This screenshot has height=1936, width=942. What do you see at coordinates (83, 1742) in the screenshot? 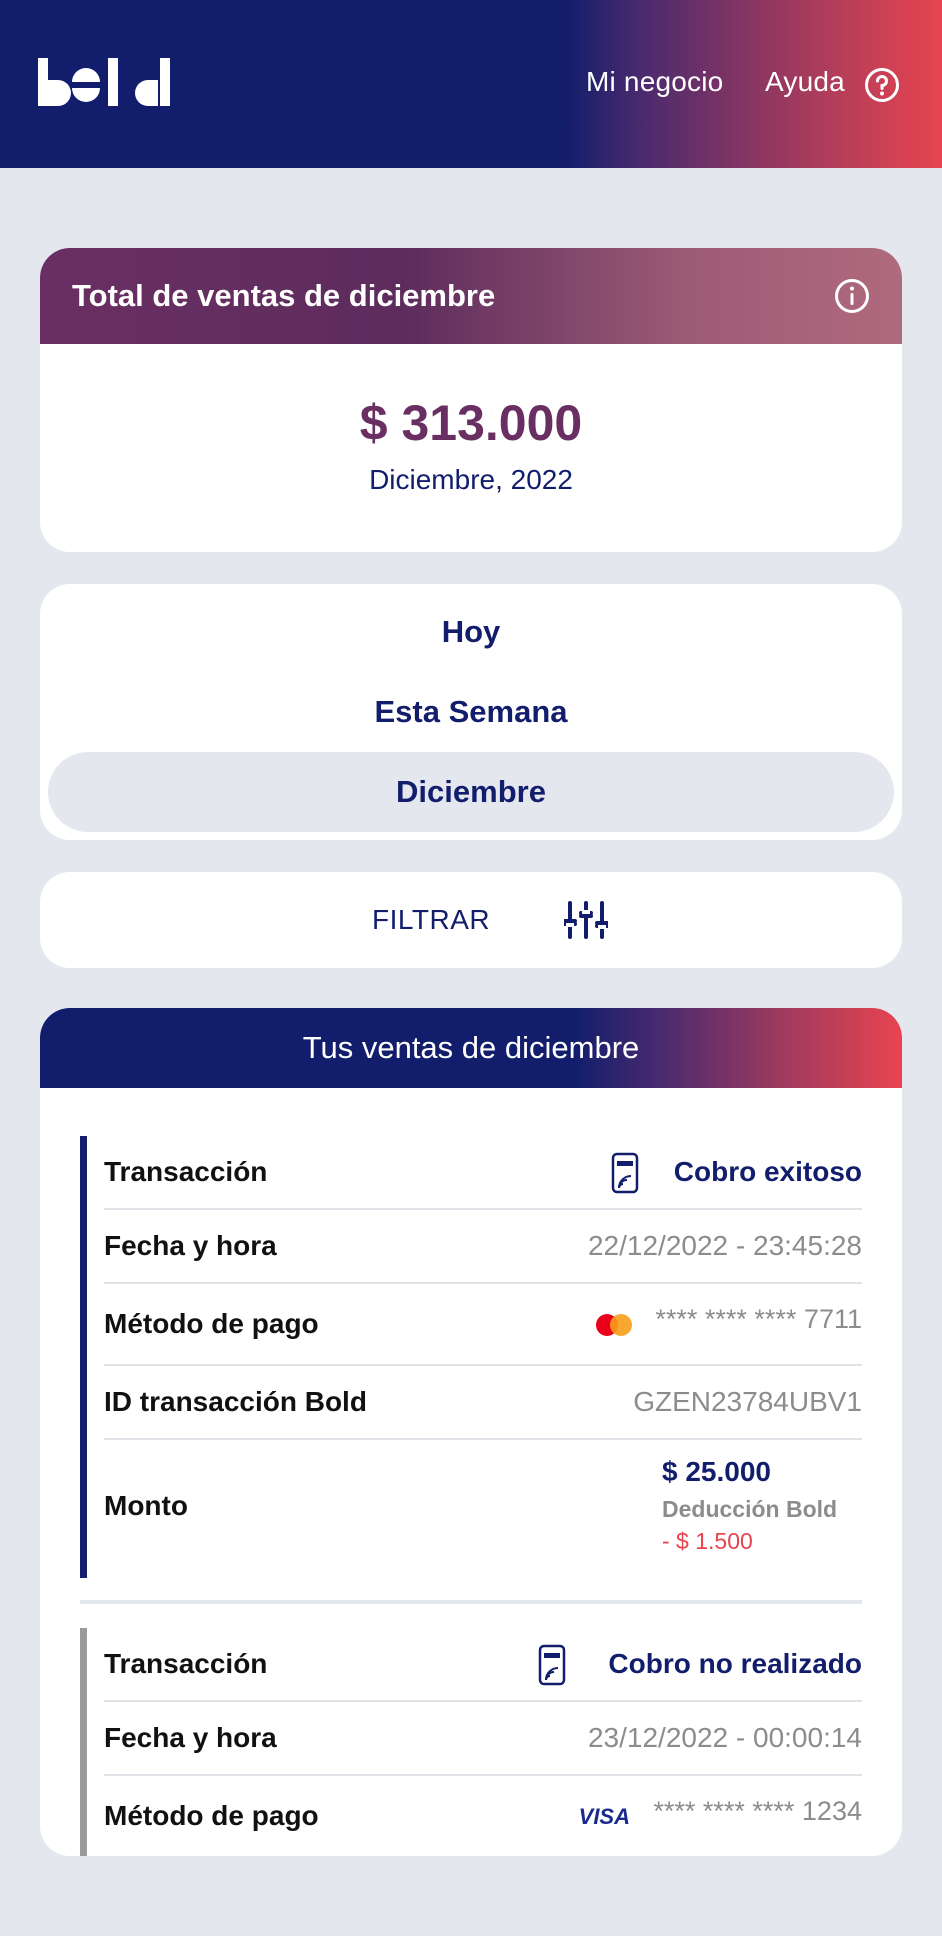
I see `status-bar-failed` at bounding box center [83, 1742].